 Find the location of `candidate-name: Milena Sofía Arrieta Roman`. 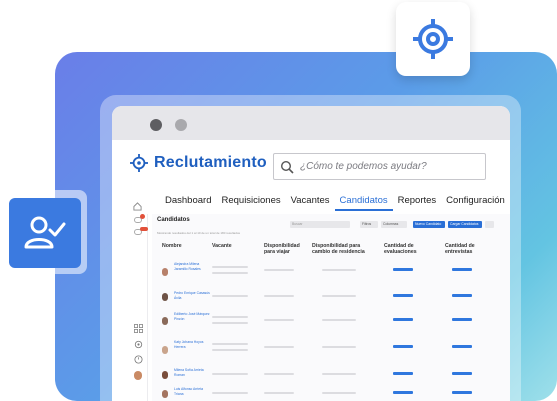

candidate-name: Milena Sofía Arrieta Roman is located at coordinates (192, 372).